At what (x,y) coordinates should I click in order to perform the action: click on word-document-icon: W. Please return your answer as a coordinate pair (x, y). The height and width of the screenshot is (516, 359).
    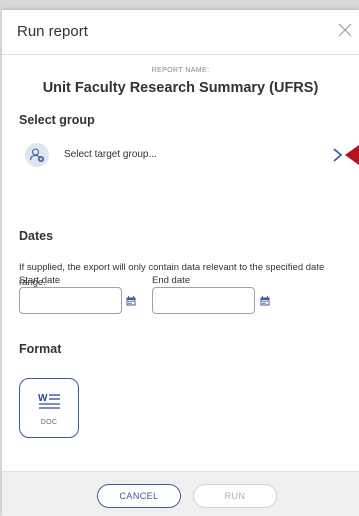
    Looking at the image, I should click on (49, 401).